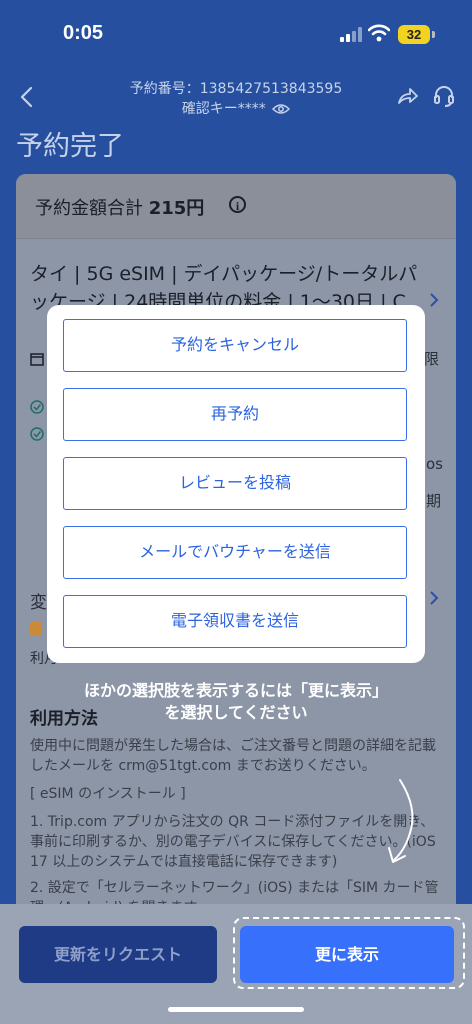 This screenshot has height=1024, width=472. What do you see at coordinates (235, 690) in the screenshot?
I see `tip-line-1: ほかの選択肢を表示するには「更に表示」` at bounding box center [235, 690].